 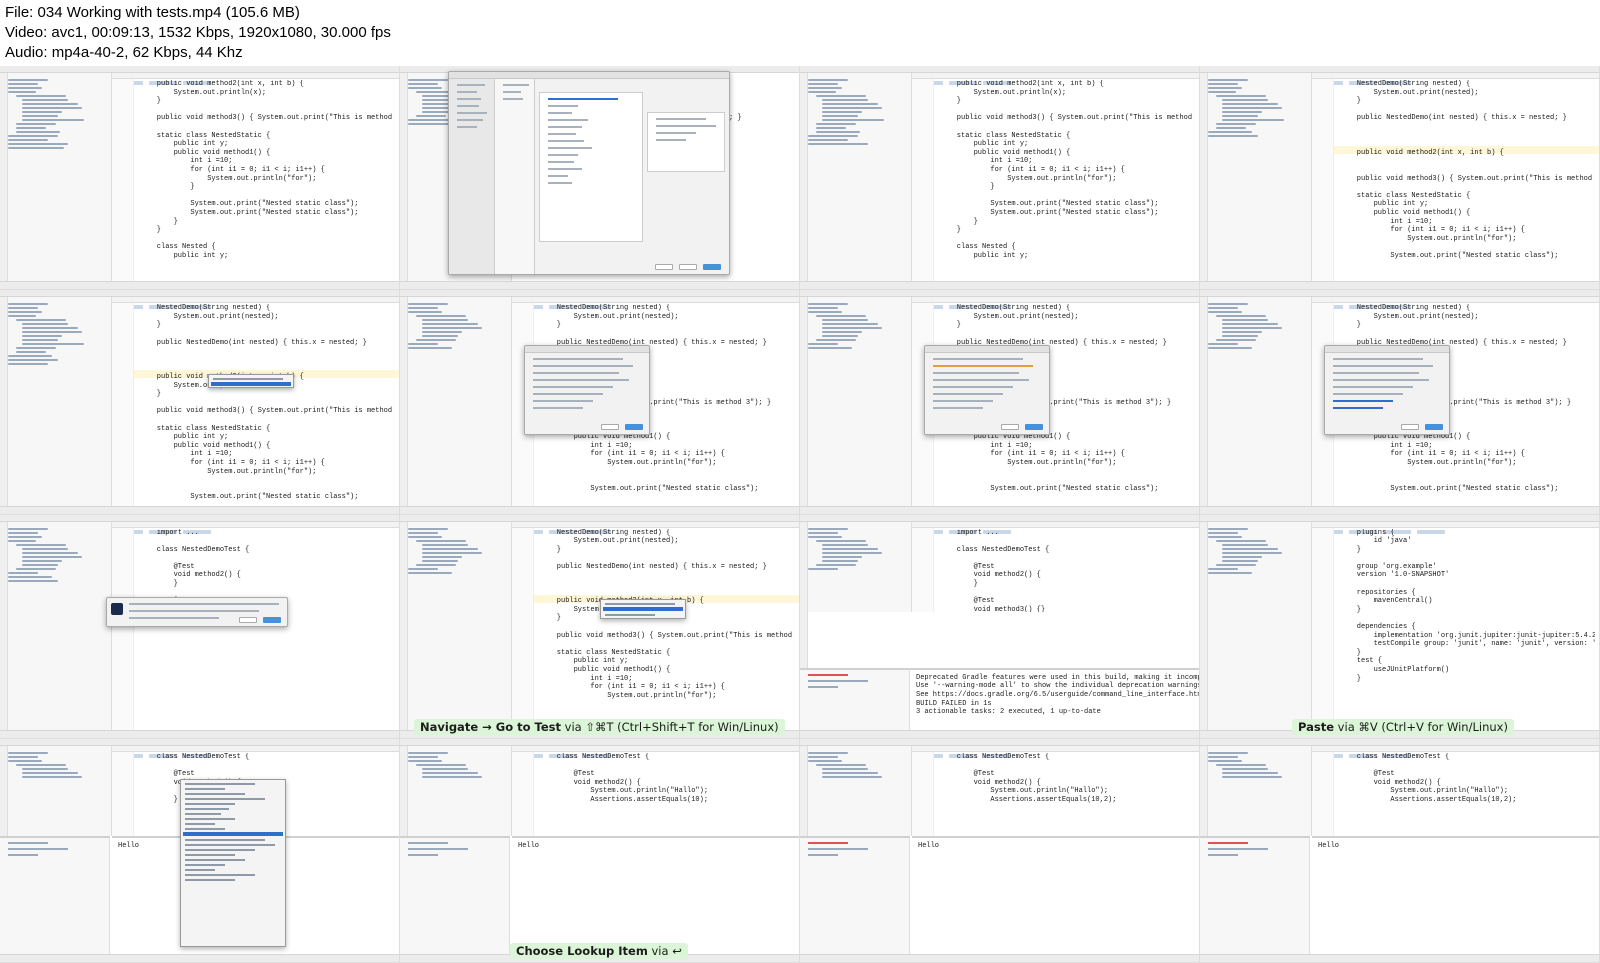 I want to click on video-frame-2: method 3"); }, so click(x=600, y=178).